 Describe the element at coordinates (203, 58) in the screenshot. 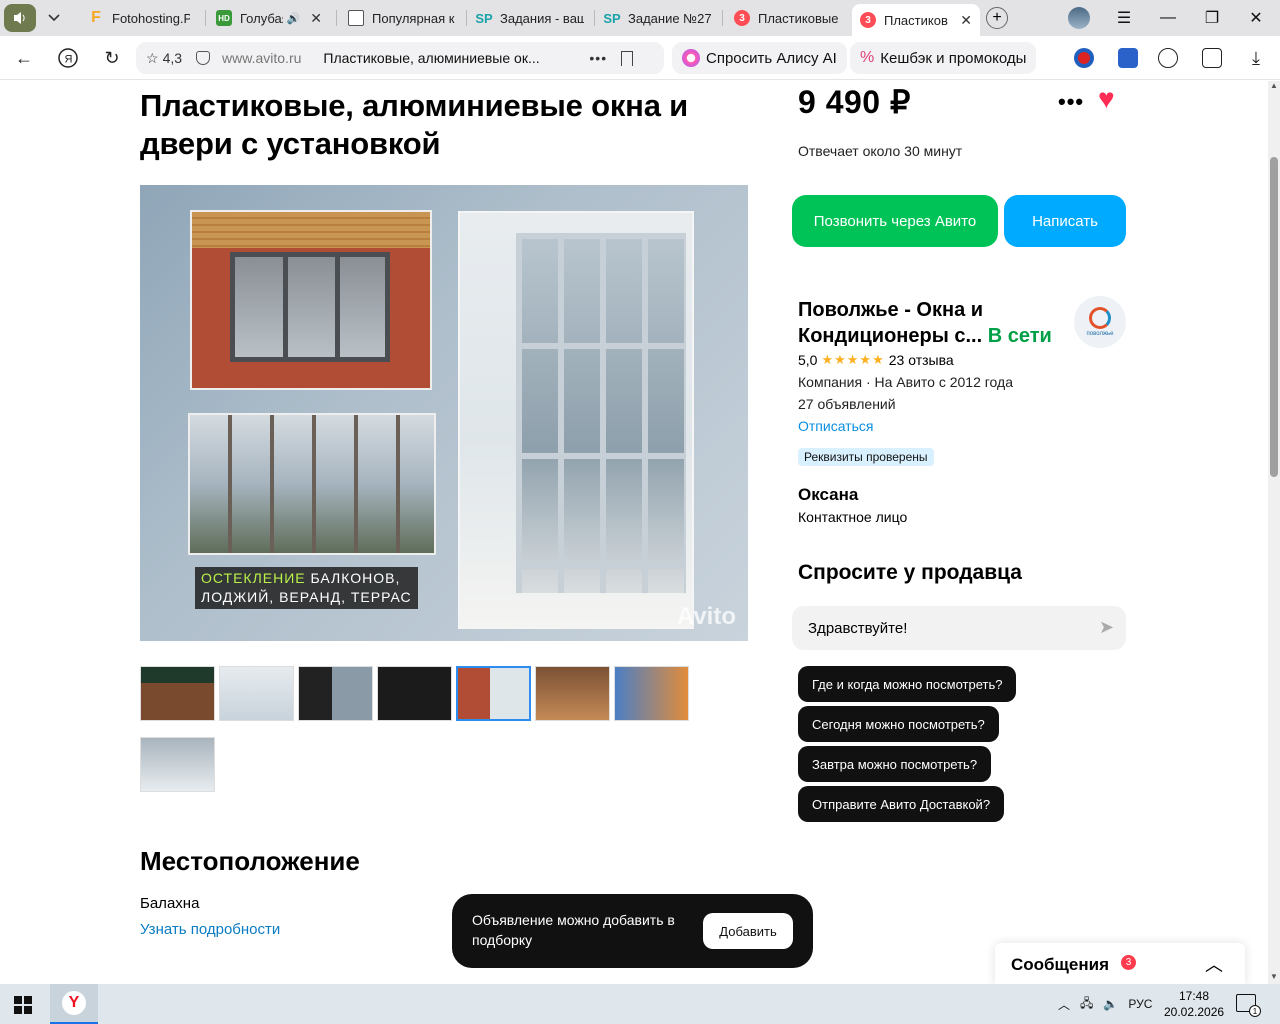

I see `shield-icon` at that location.